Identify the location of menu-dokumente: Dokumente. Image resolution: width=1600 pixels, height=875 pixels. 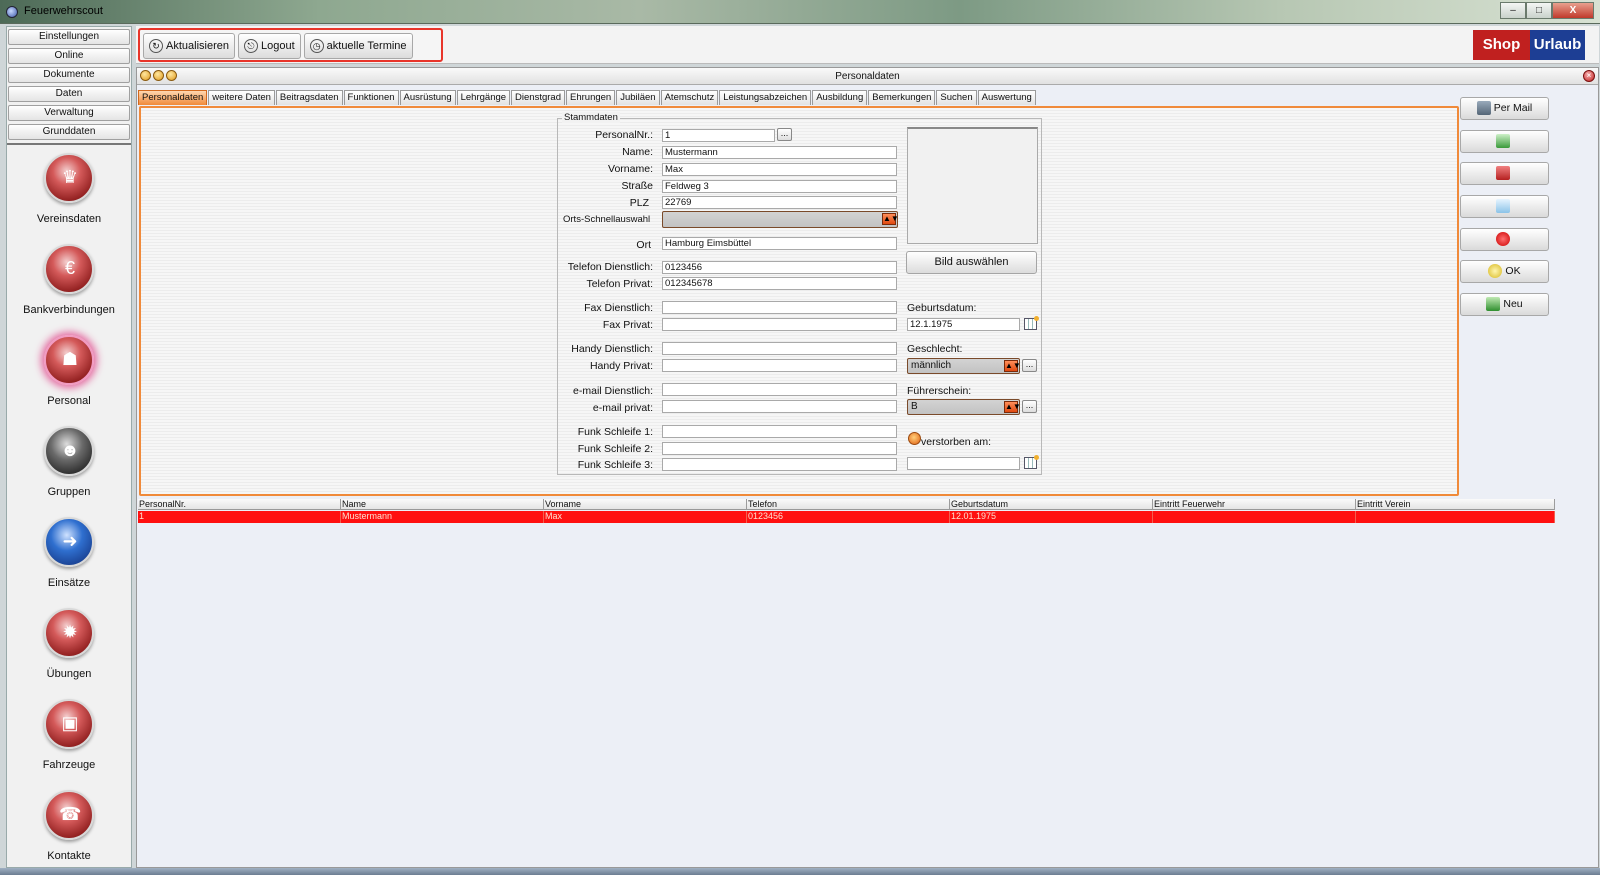
(69, 75).